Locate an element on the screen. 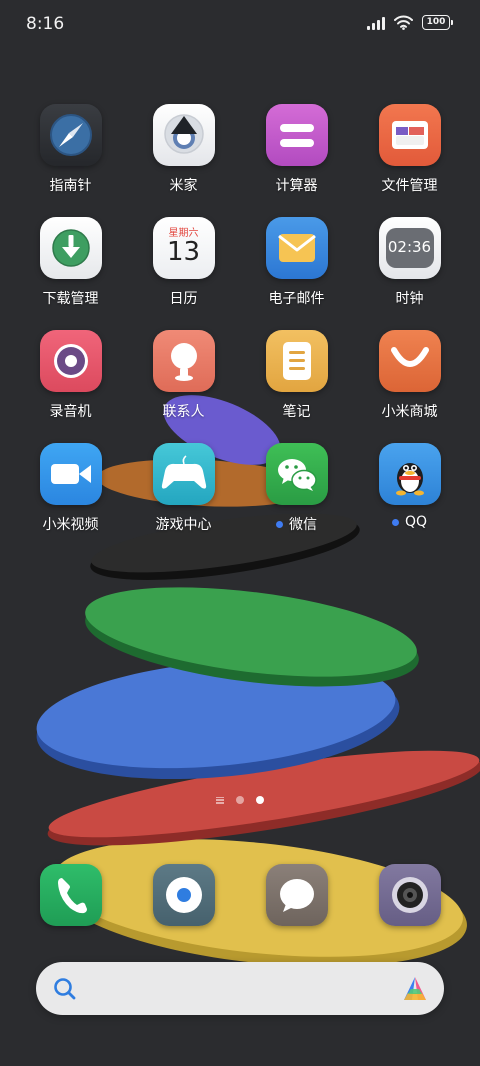 Image resolution: width=480 pixels, height=1066 pixels. dock-chat is located at coordinates (296, 895).